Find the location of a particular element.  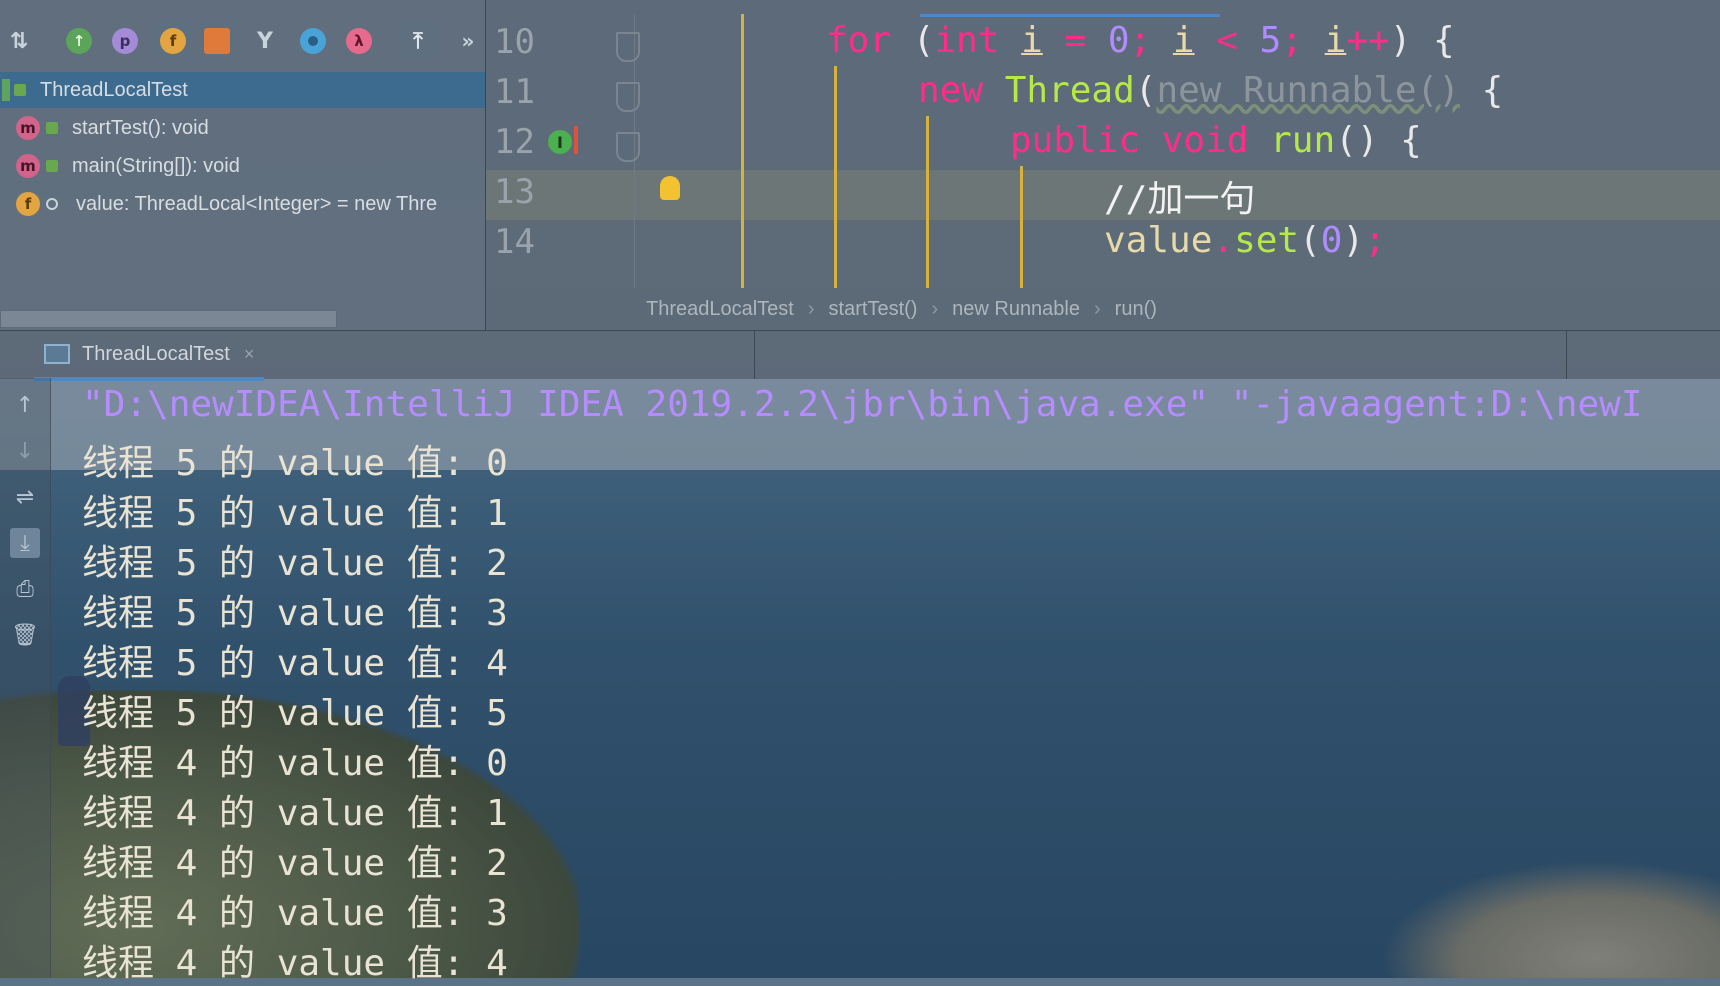

sort-visibility-icon: ↑ is located at coordinates (79, 41).